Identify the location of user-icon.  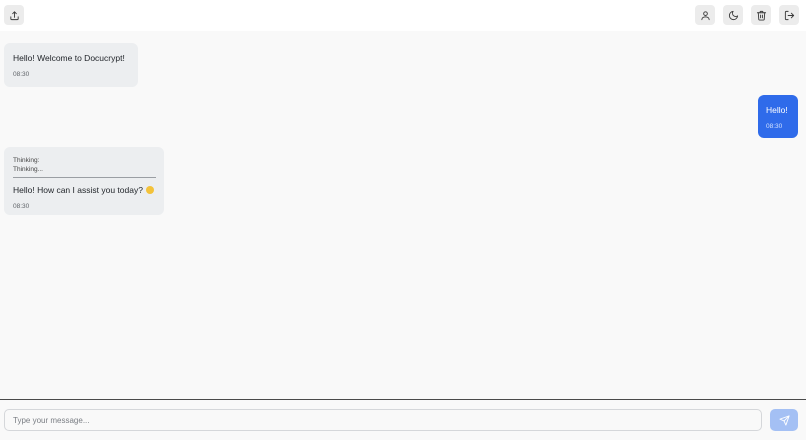
(705, 15).